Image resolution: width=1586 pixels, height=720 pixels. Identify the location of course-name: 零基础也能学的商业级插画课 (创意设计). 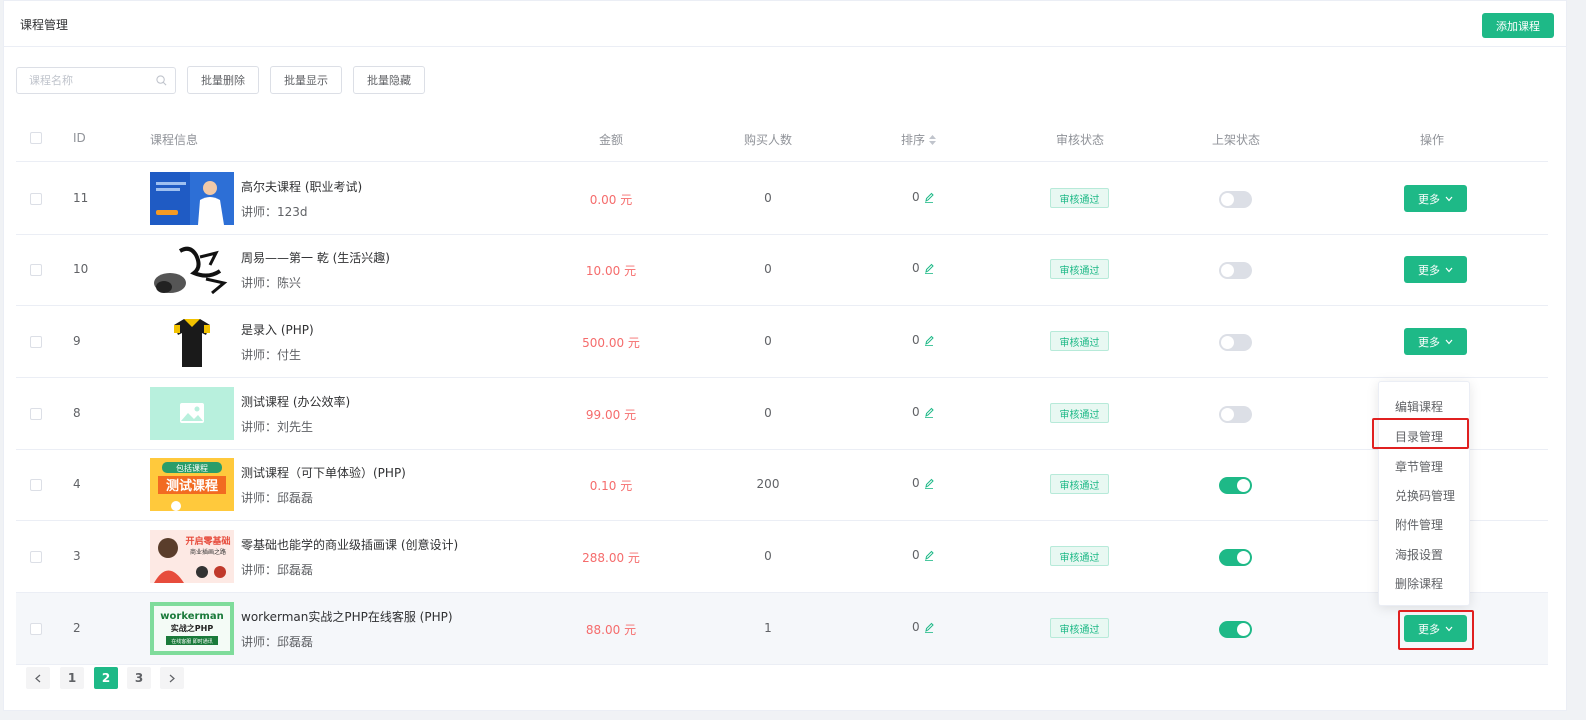
(350, 545).